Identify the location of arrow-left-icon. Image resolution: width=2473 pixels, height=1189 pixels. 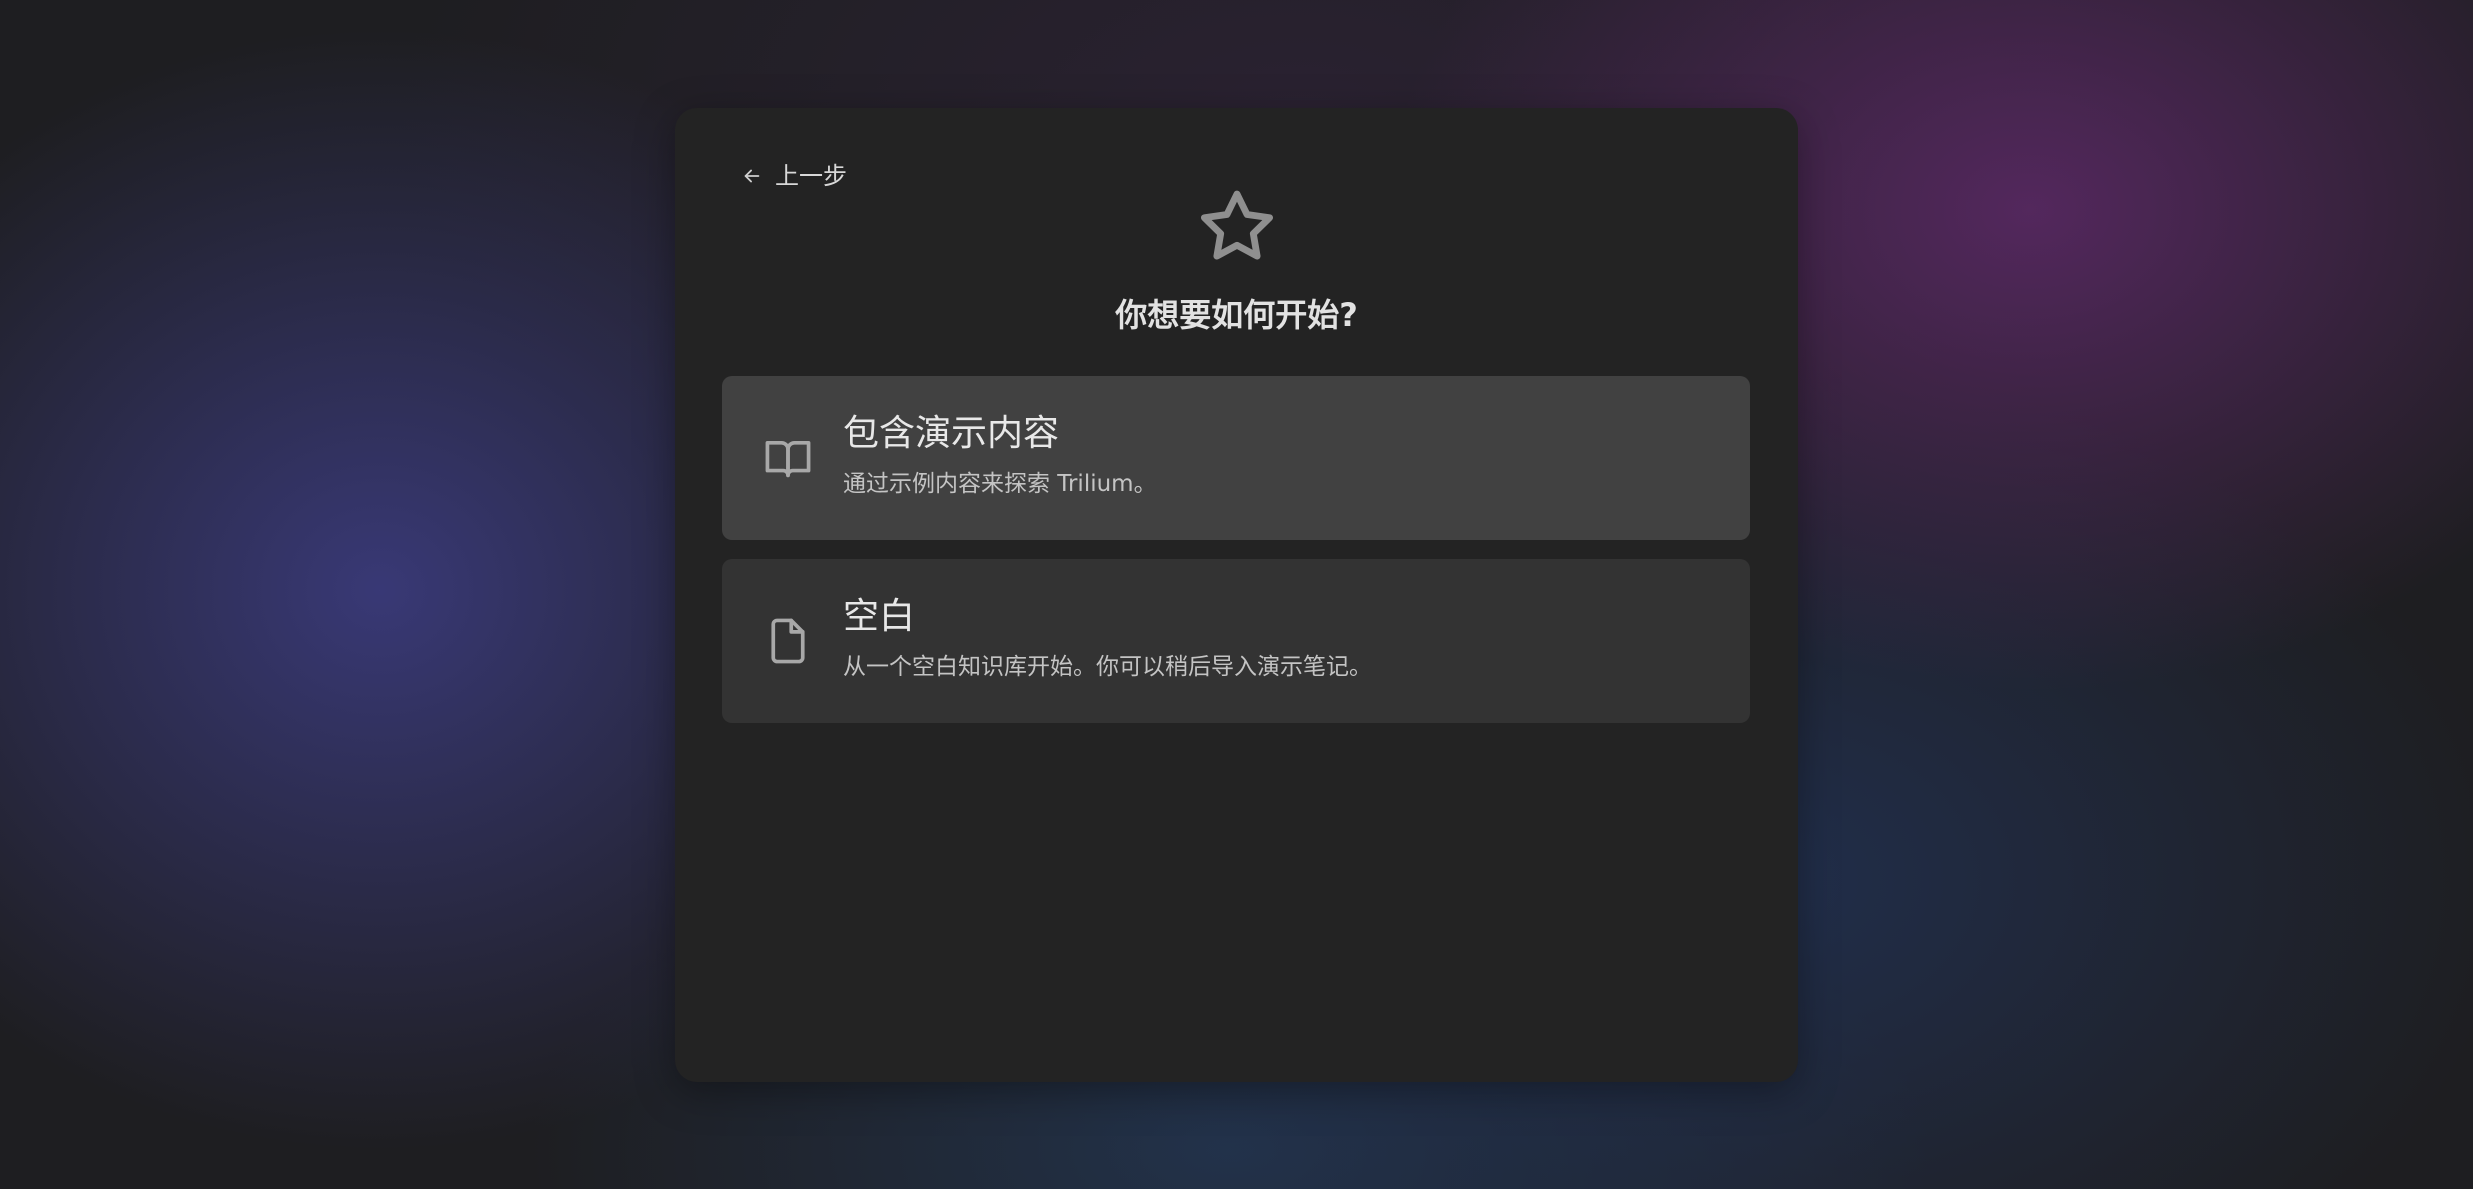
(752, 176).